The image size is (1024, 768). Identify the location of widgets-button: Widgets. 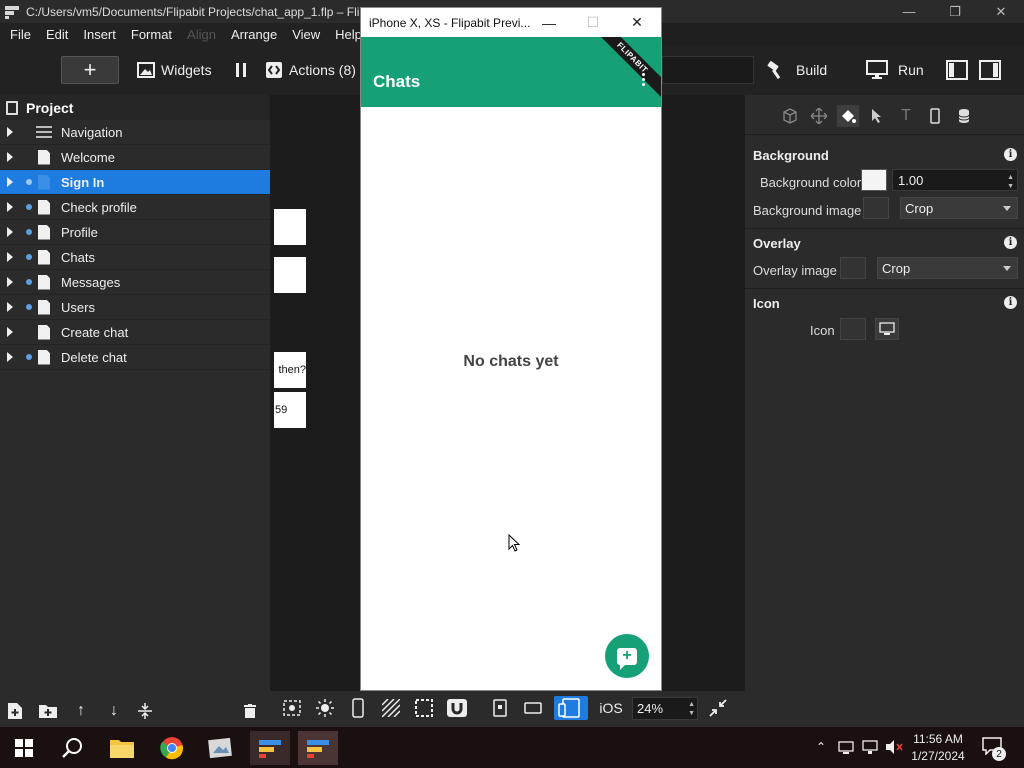
(174, 70).